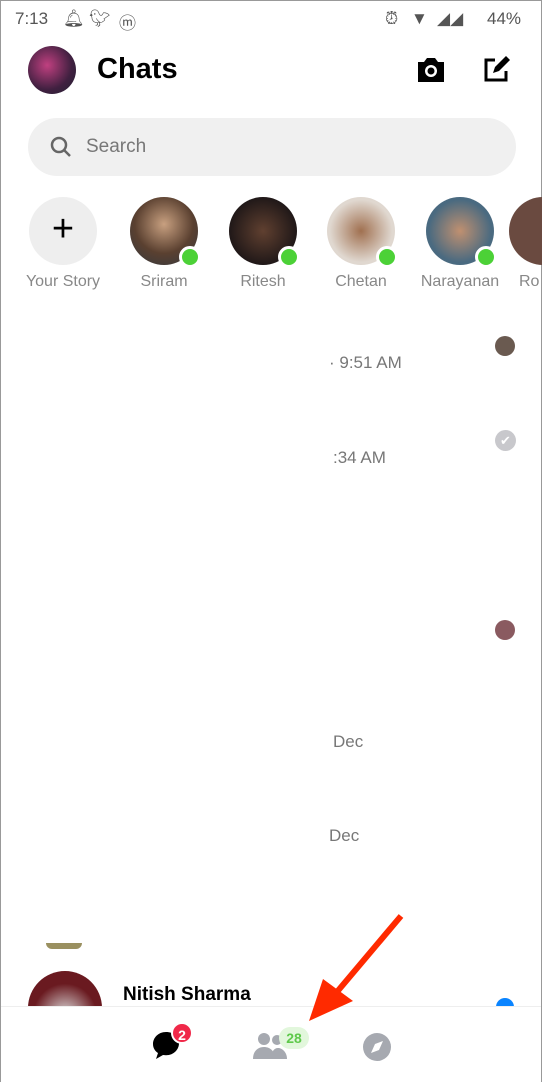 Image resolution: width=542 pixels, height=1083 pixels. Describe the element at coordinates (63, 231) in the screenshot. I see `plus-icon: +` at that location.